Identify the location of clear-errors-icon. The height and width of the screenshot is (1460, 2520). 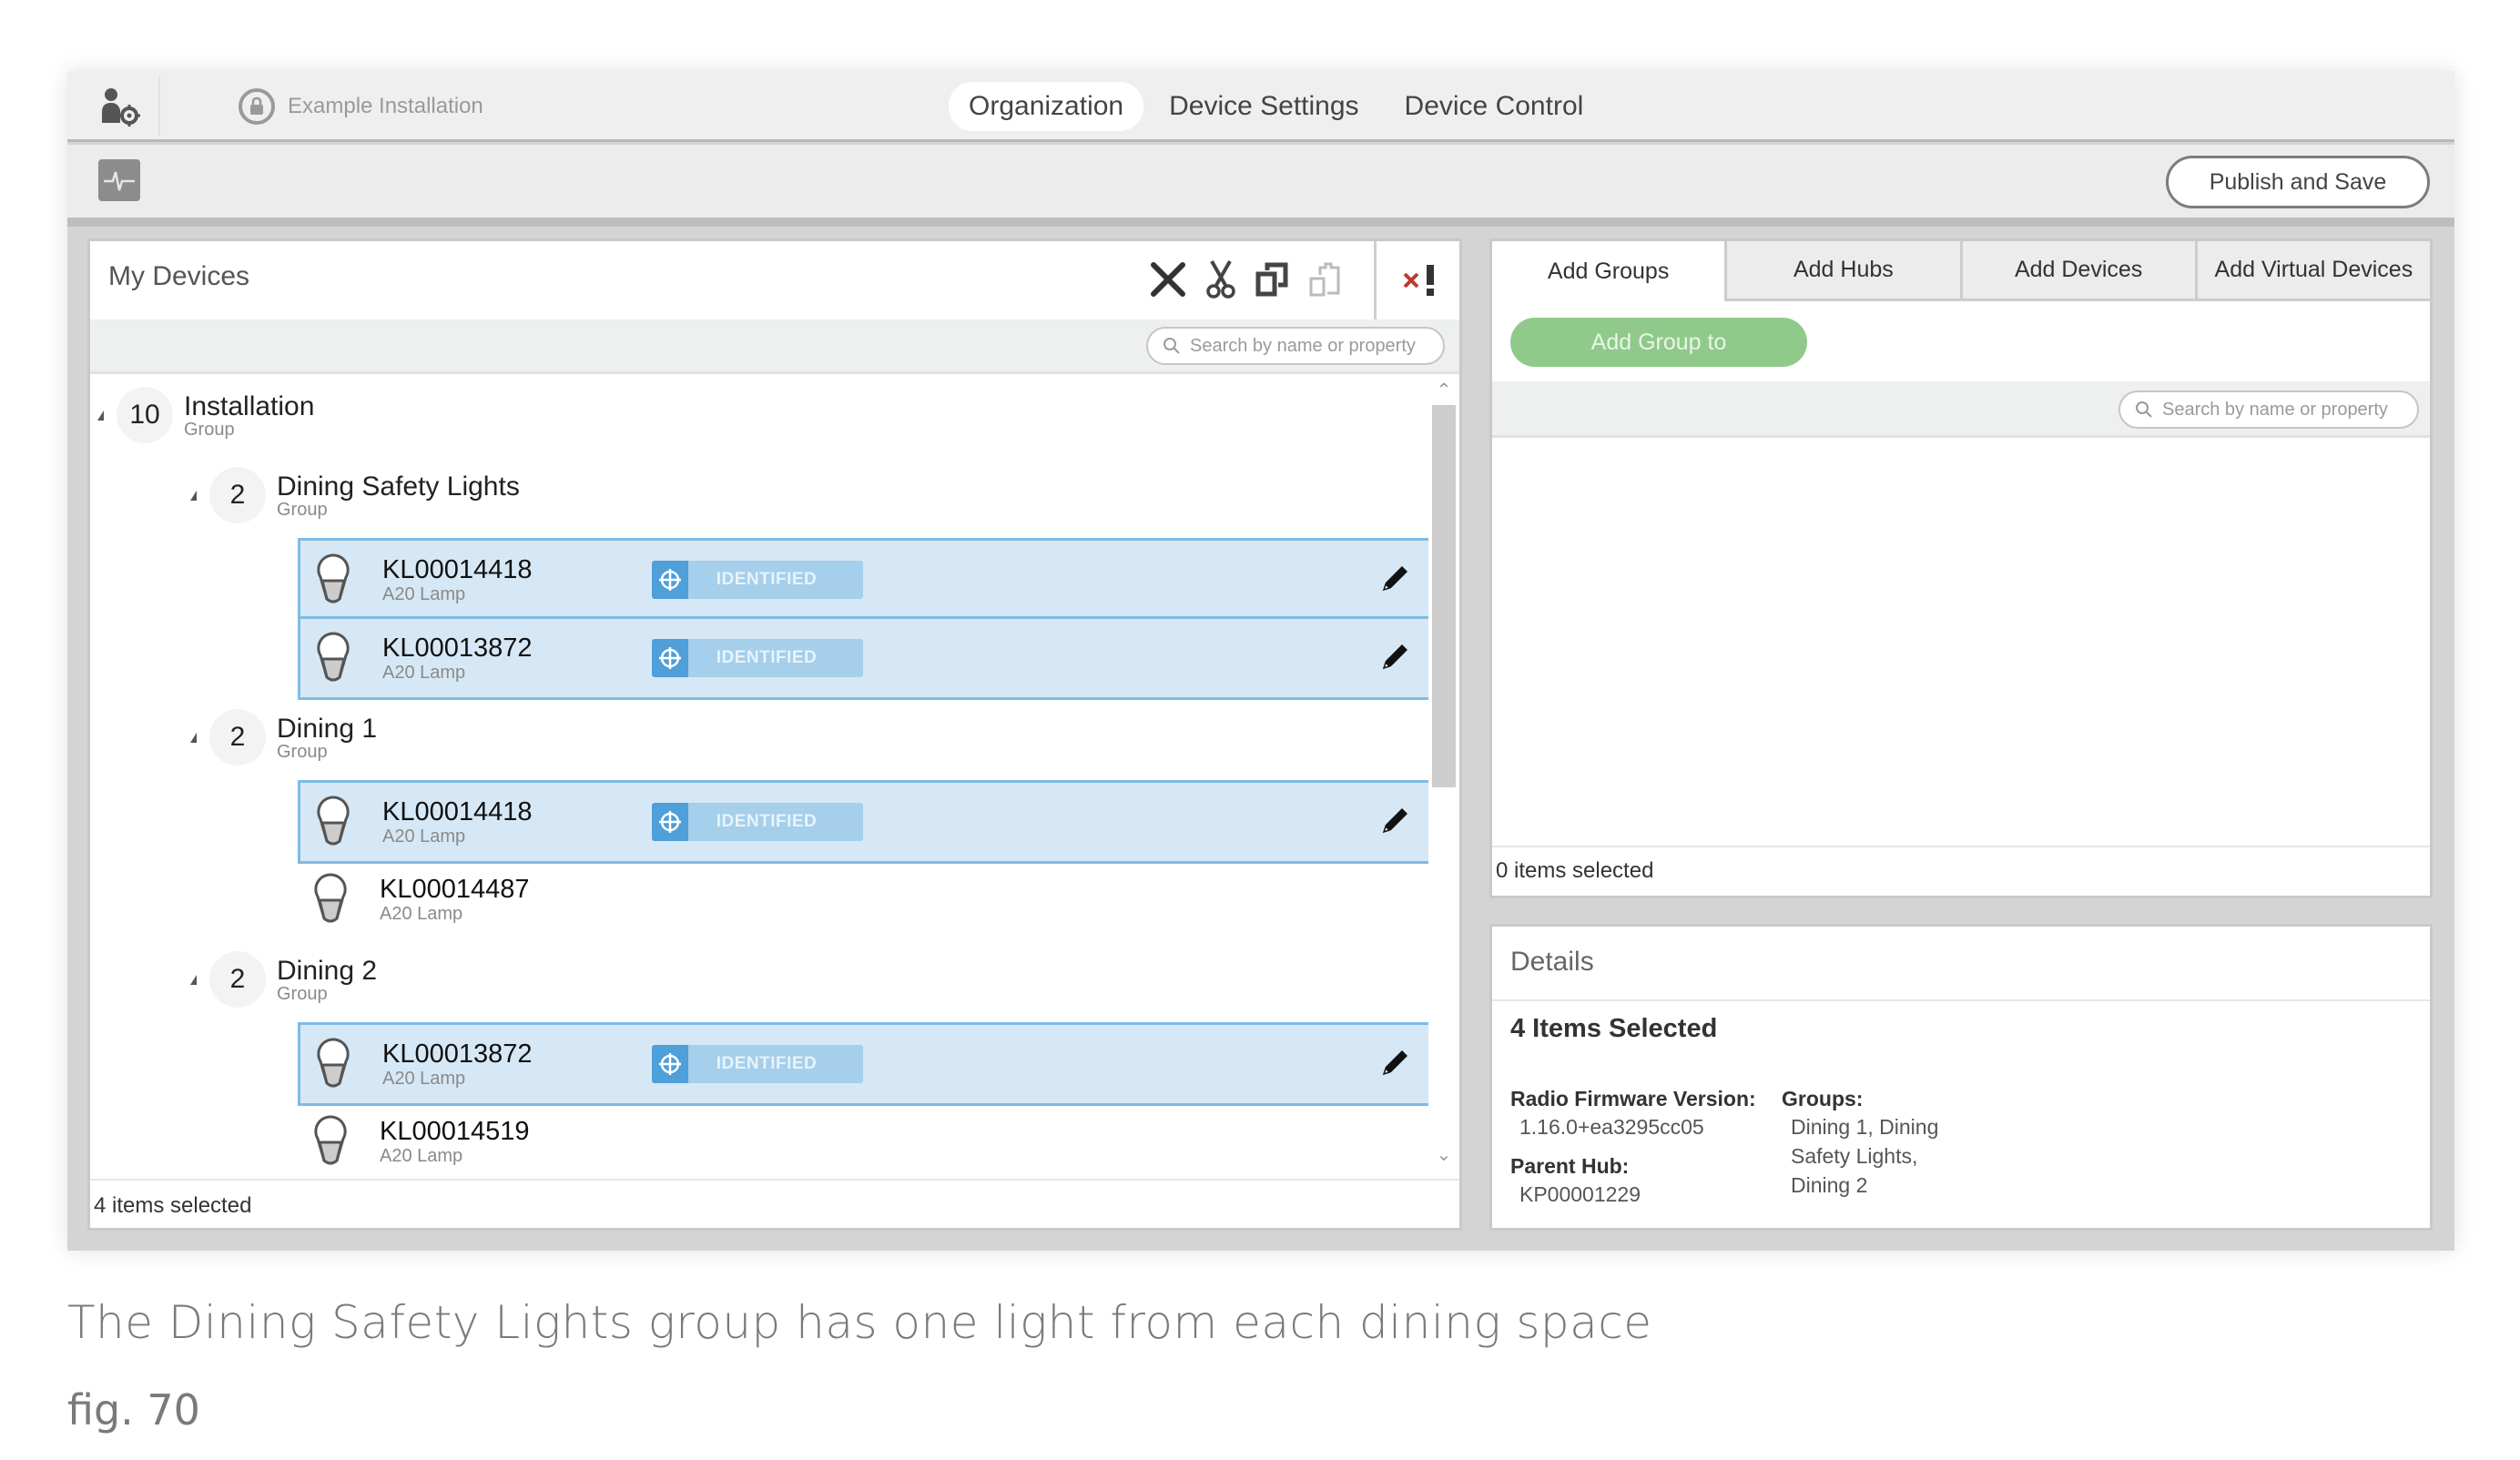
(1418, 281).